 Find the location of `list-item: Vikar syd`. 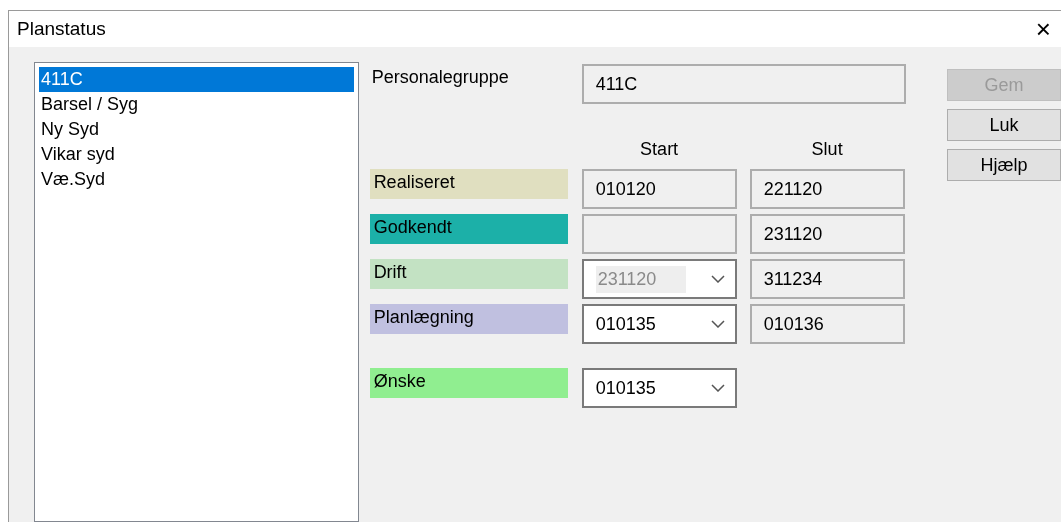

list-item: Vikar syd is located at coordinates (196, 154).